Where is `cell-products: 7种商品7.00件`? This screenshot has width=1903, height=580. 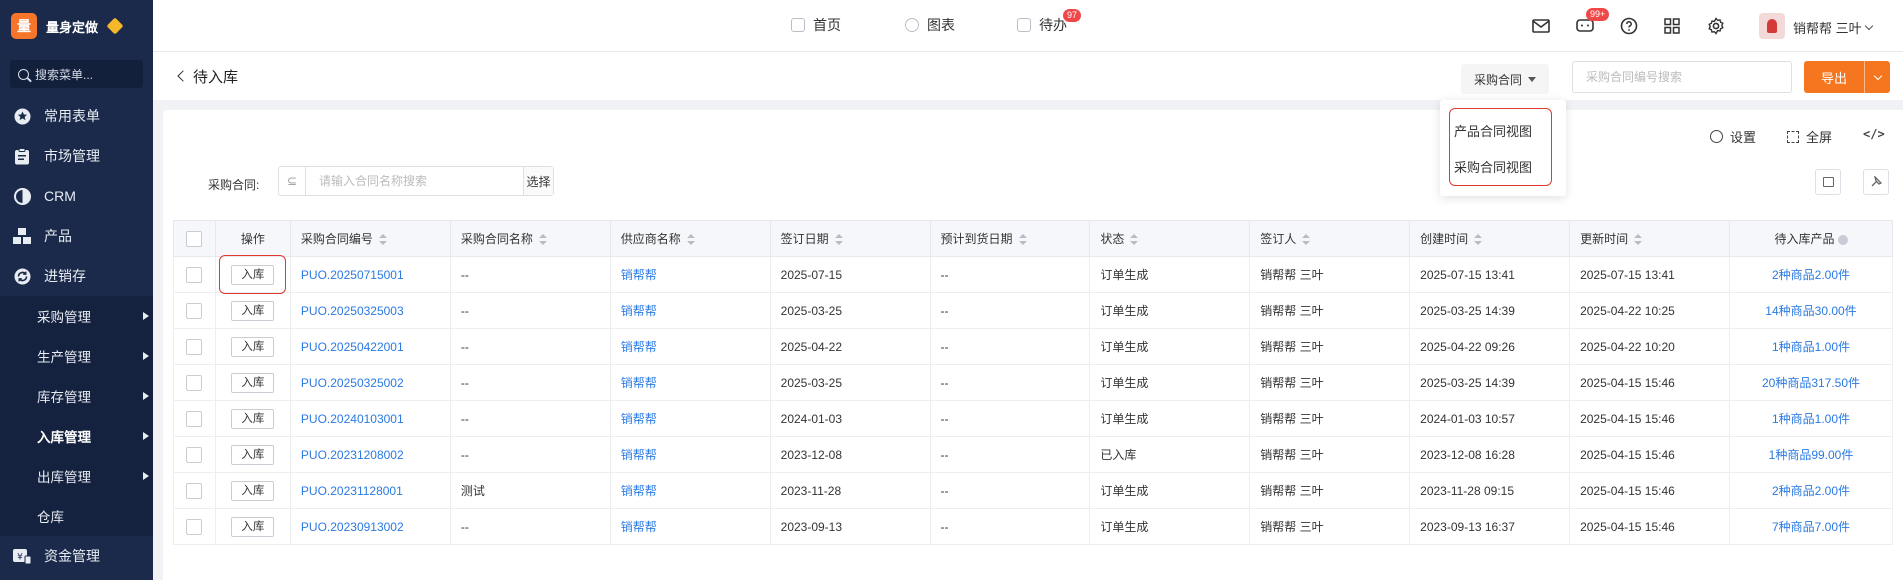 cell-products: 7种商品7.00件 is located at coordinates (1811, 526).